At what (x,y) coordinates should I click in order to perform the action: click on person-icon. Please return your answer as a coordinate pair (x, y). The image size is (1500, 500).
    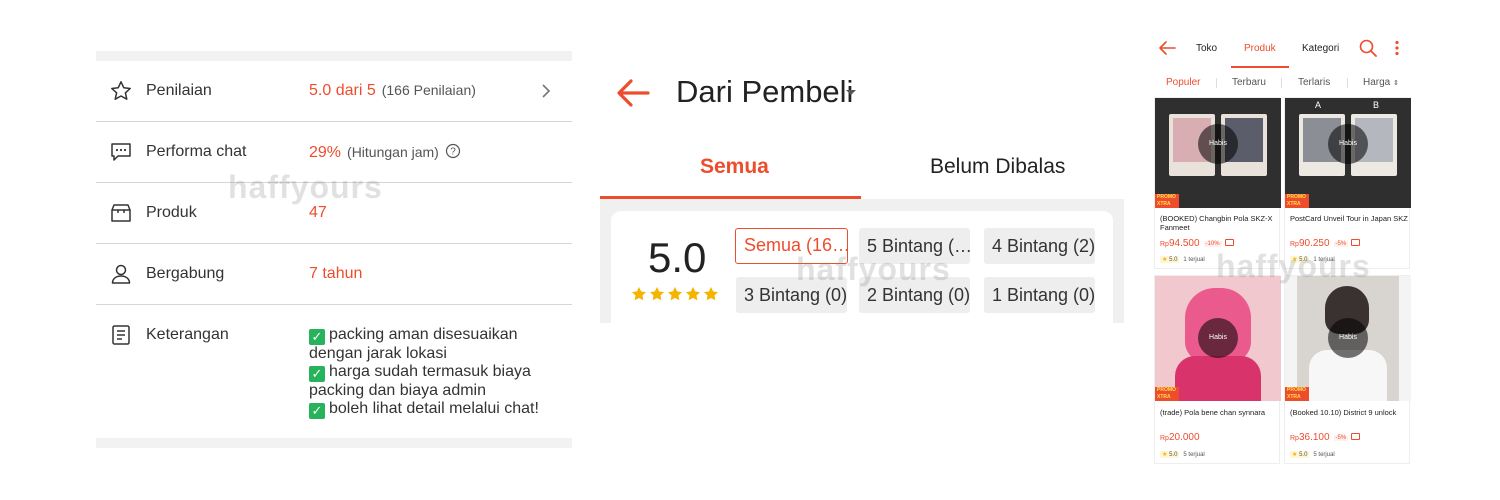
    Looking at the image, I should click on (121, 274).